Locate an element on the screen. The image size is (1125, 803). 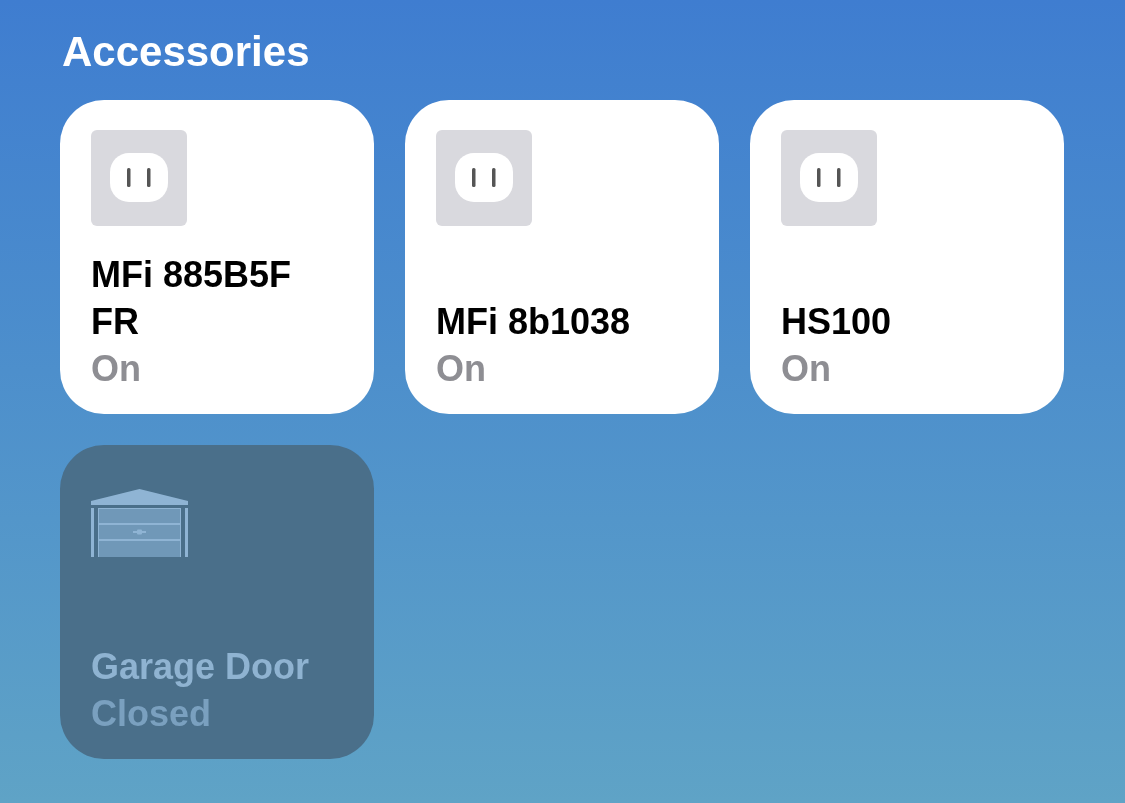
accessory-tile: HS100 On is located at coordinates (907, 257).